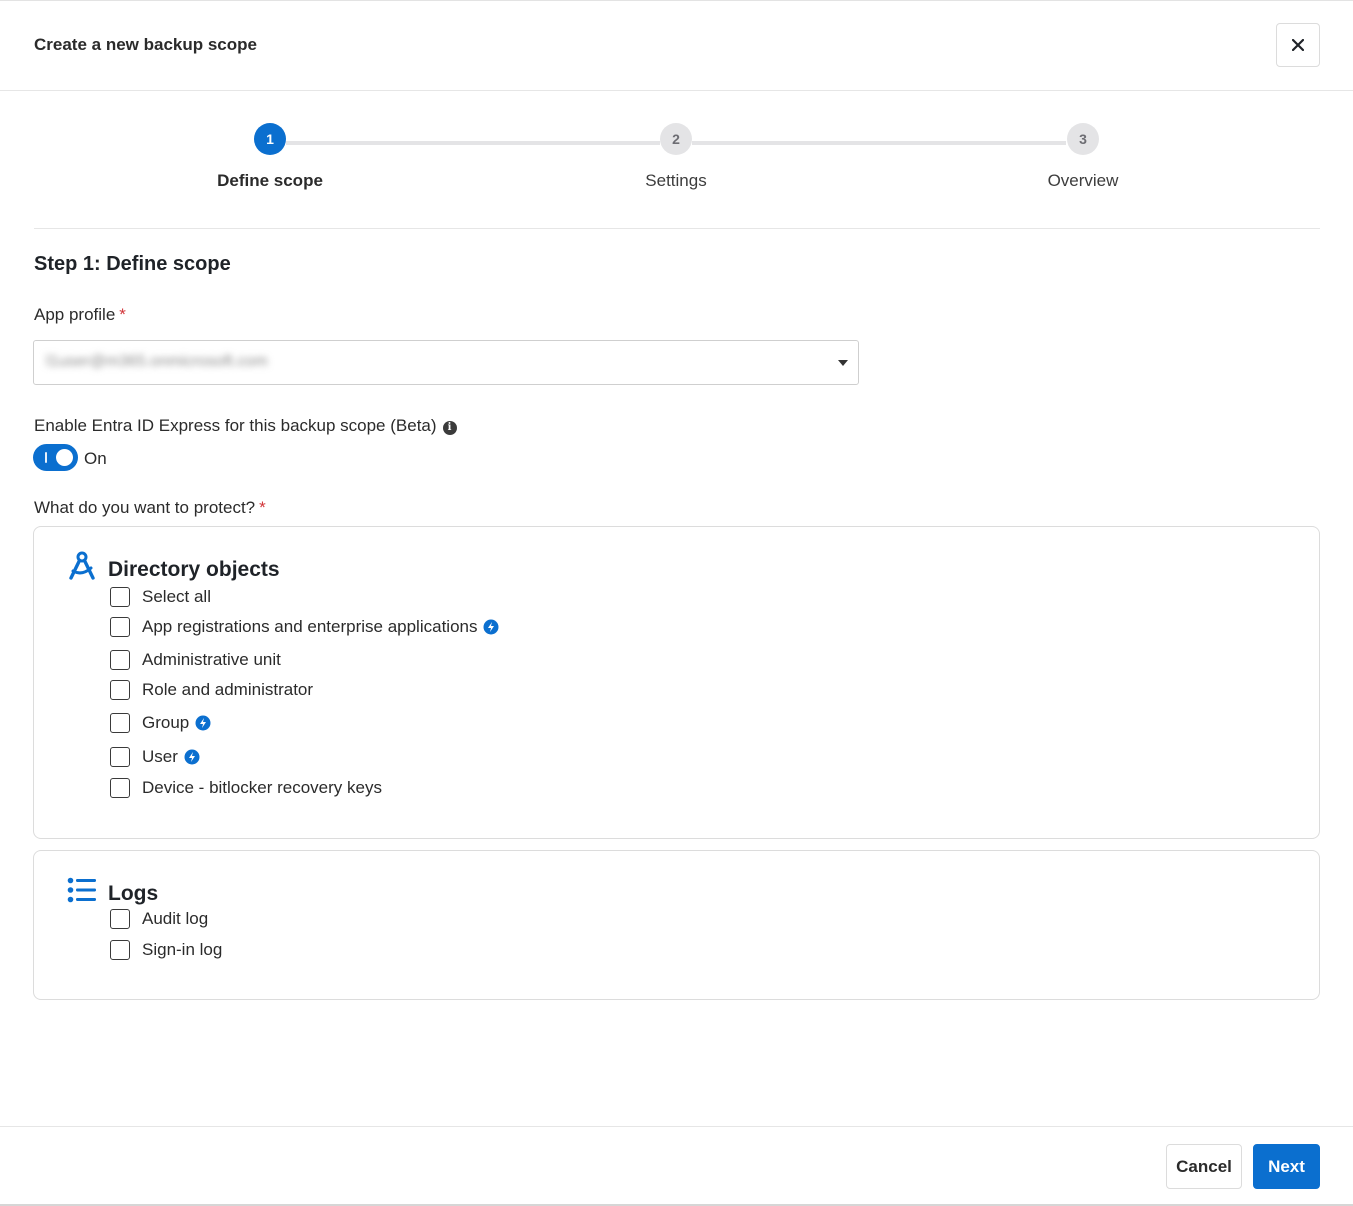 This screenshot has height=1206, width=1353. I want to click on toggle-on-indicator, so click(46, 457).